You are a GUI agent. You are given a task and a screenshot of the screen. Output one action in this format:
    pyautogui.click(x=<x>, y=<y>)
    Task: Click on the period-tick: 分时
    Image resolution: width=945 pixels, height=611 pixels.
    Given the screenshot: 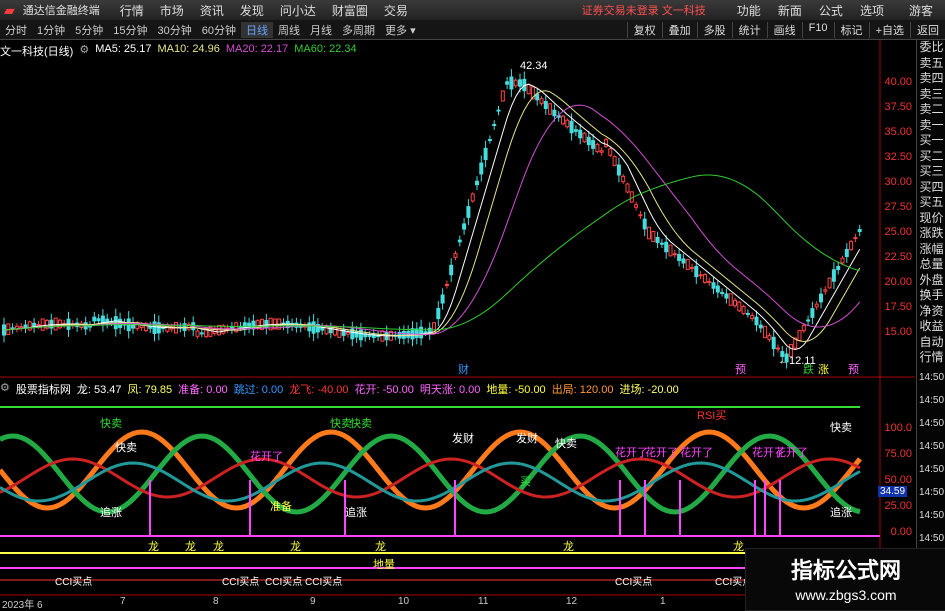 What is the action you would take?
    pyautogui.click(x=16, y=30)
    